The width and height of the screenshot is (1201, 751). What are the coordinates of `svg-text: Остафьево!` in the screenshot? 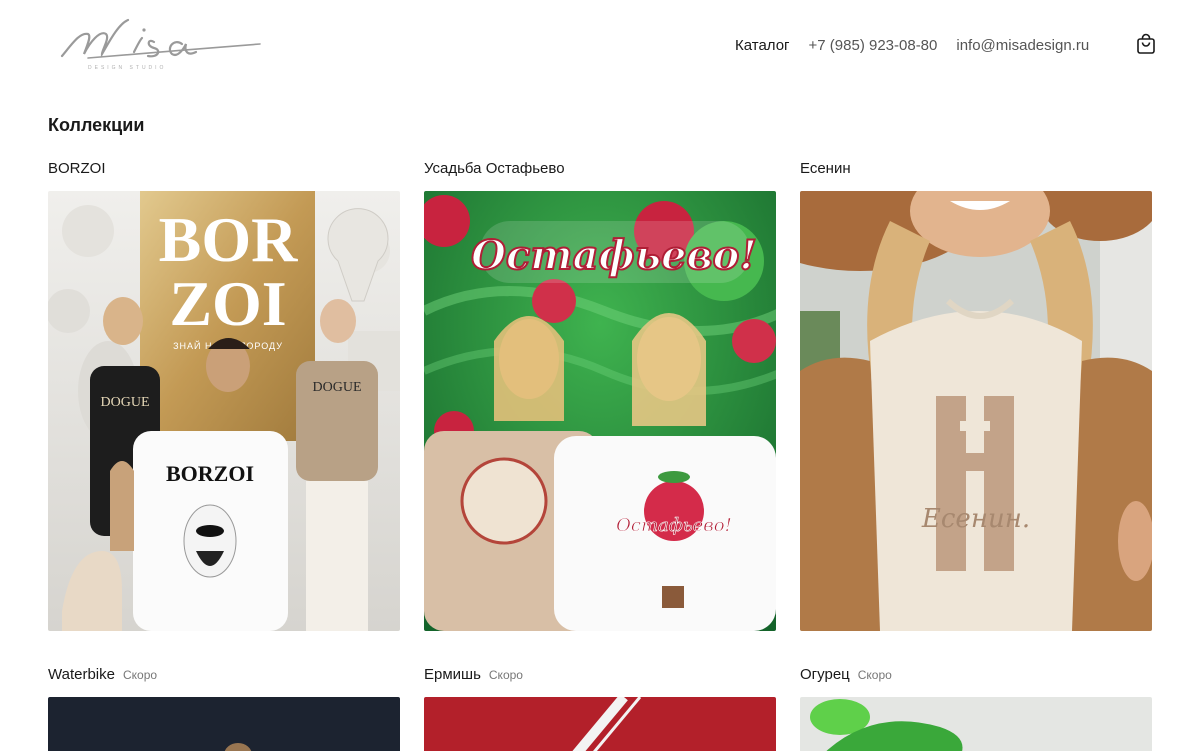 It's located at (674, 525).